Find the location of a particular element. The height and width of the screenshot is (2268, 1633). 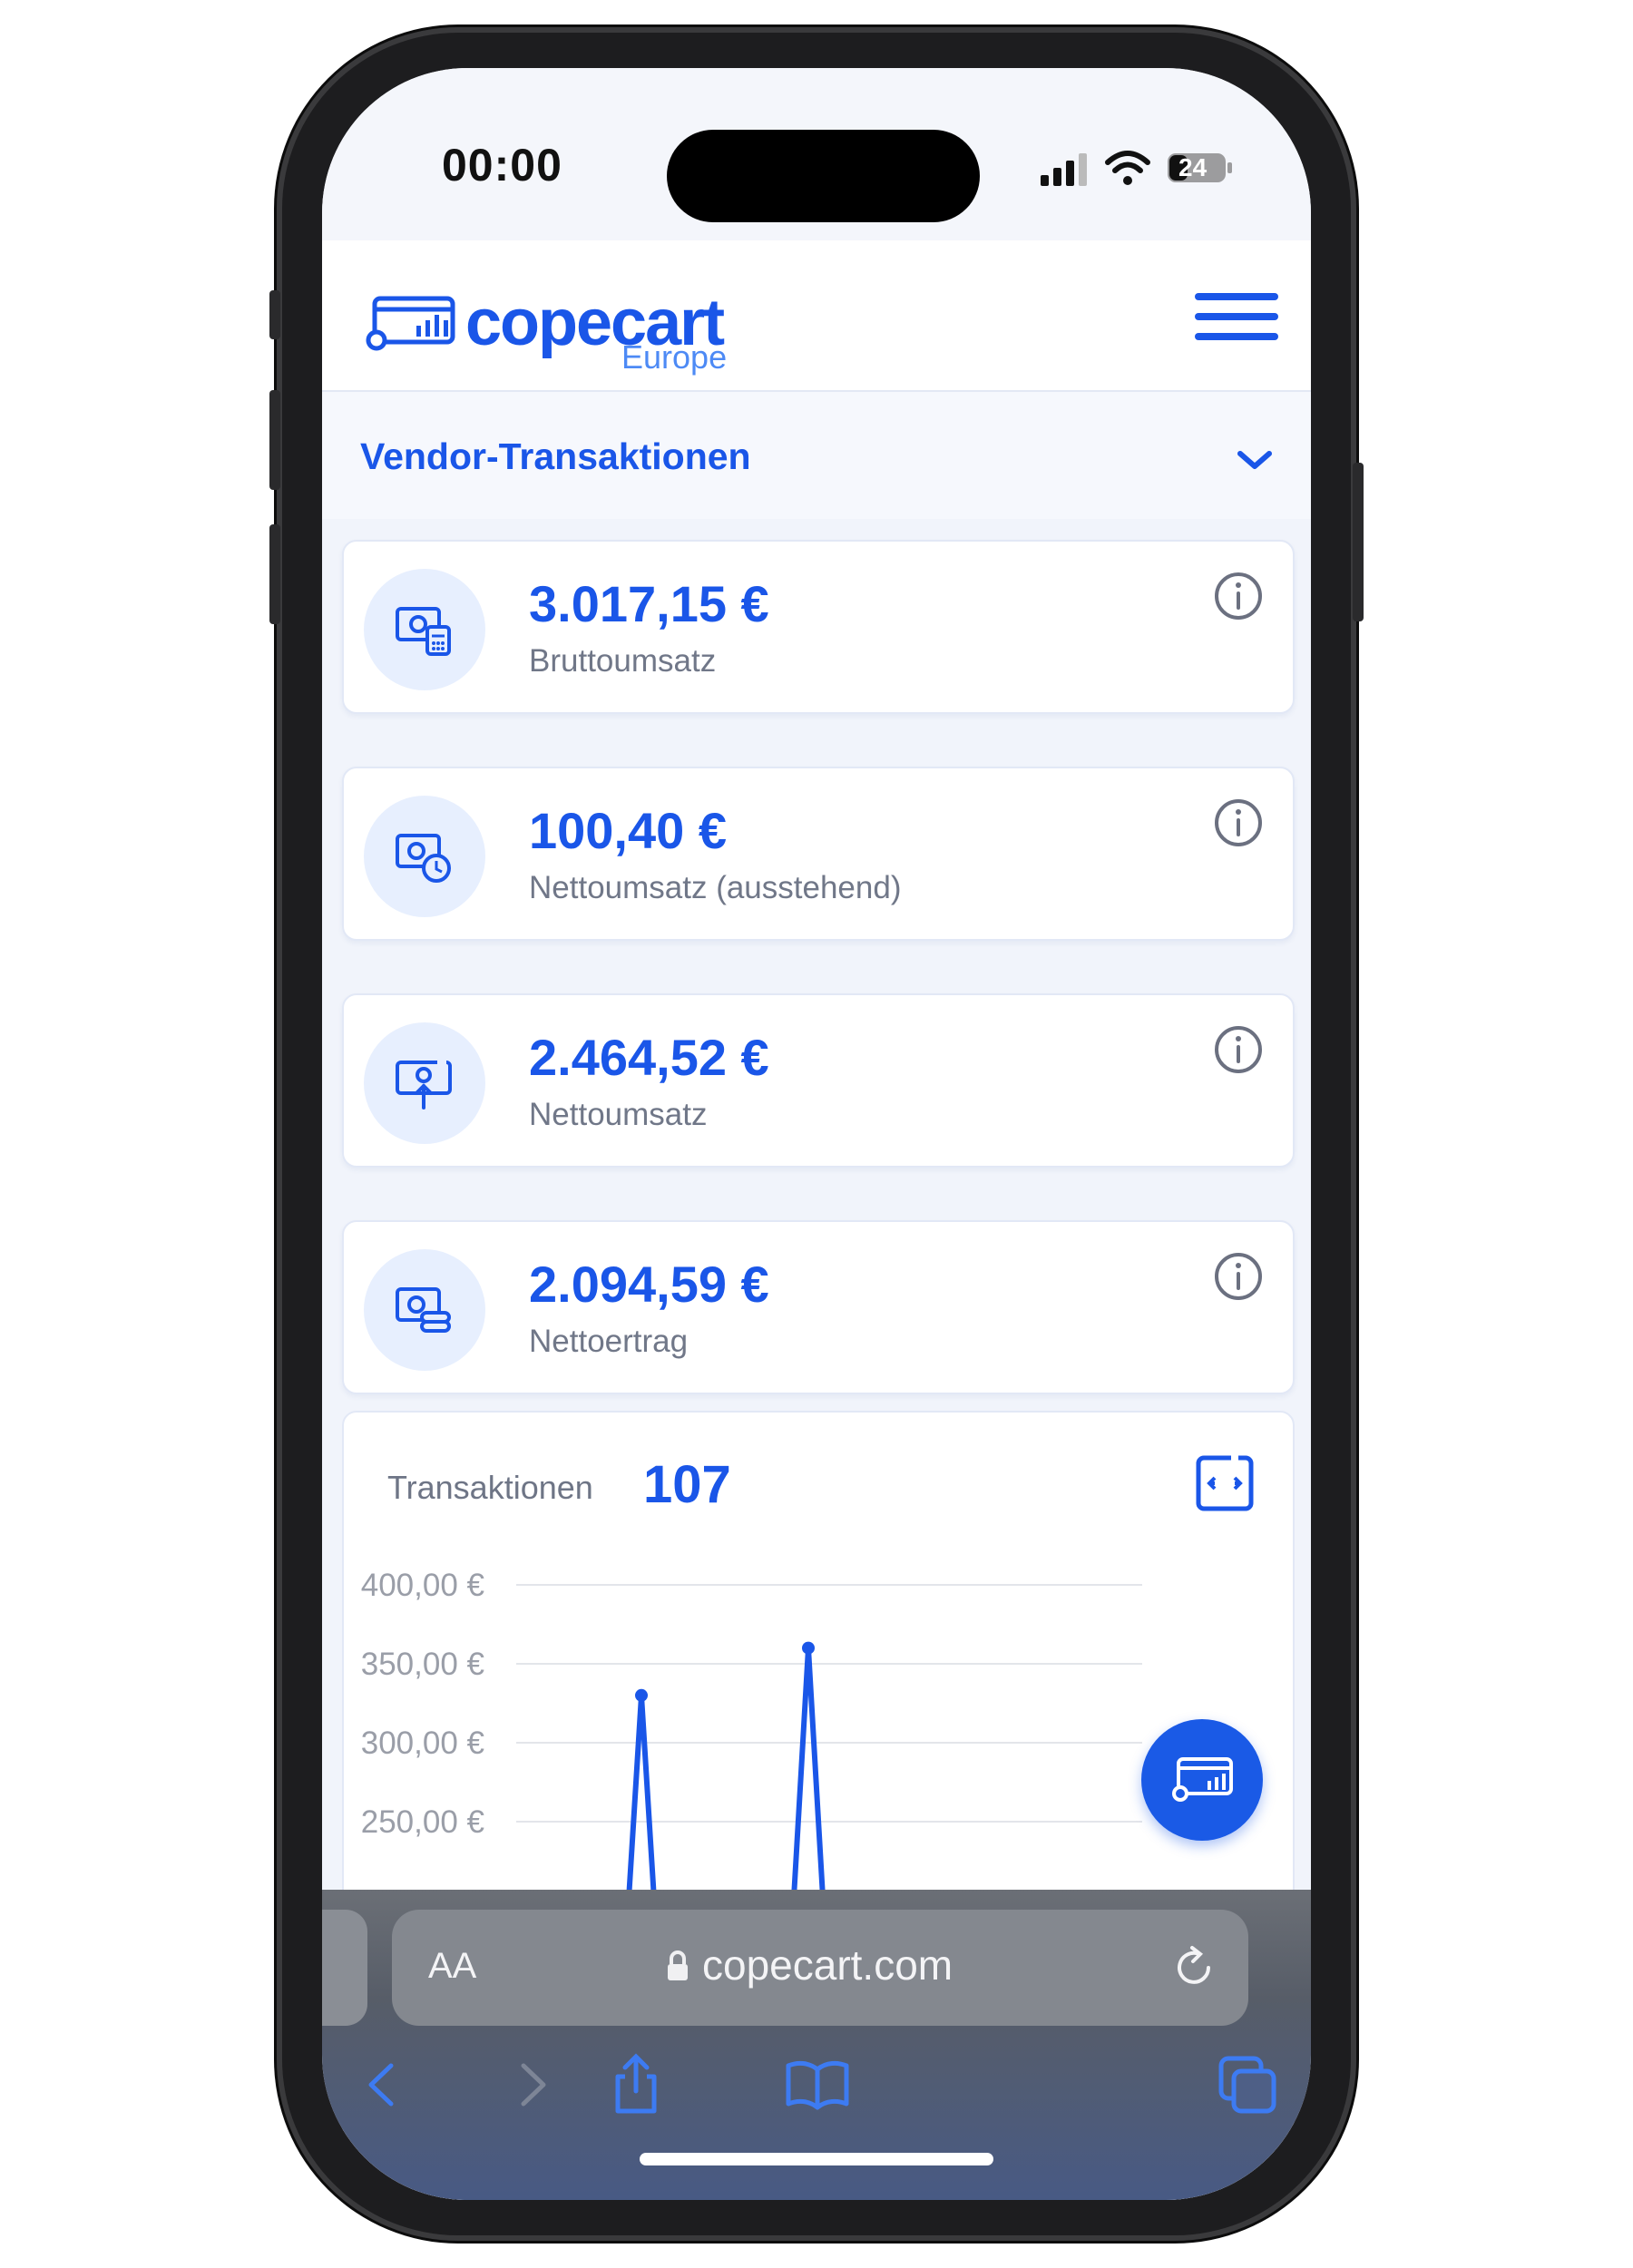

stat-card-net-income: 2.094,59 € Nettoertrag is located at coordinates (818, 1307).